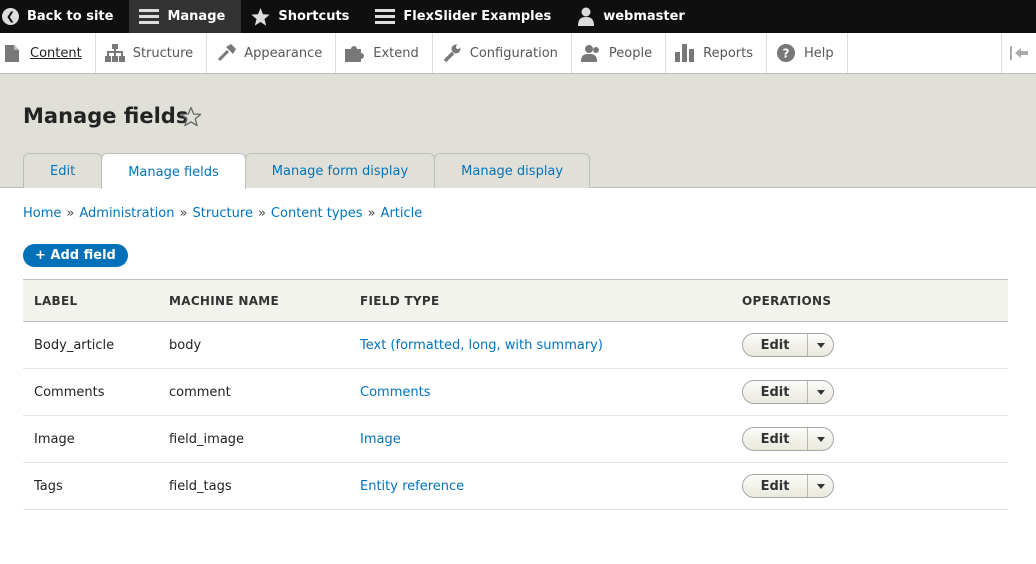 The image size is (1036, 564). Describe the element at coordinates (96, 486) in the screenshot. I see `field-label: Tags` at that location.